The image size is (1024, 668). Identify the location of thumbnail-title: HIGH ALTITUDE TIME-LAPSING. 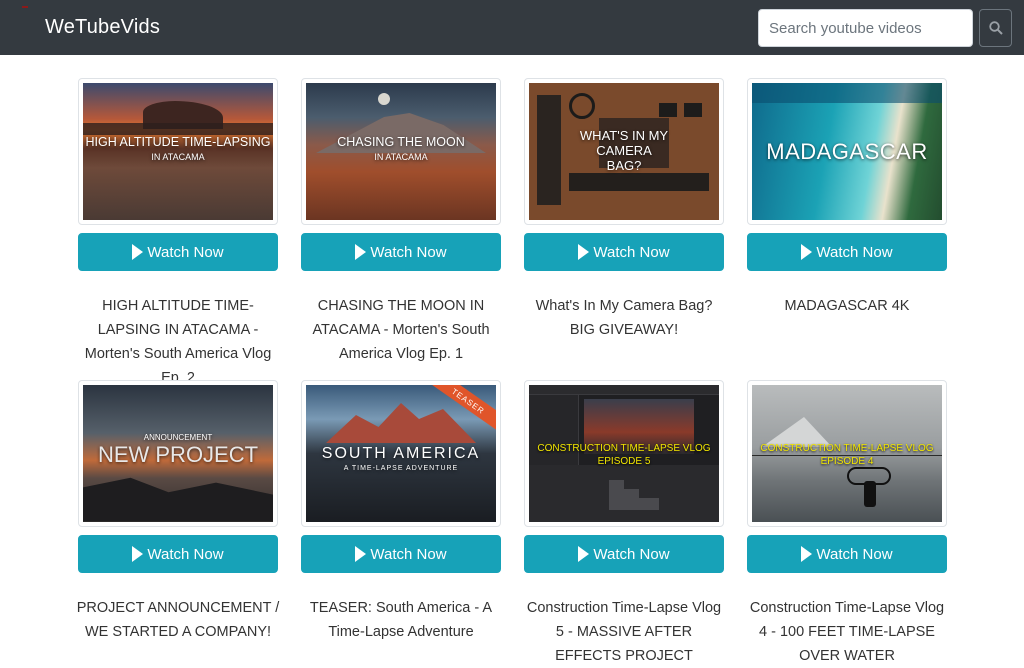
(178, 142).